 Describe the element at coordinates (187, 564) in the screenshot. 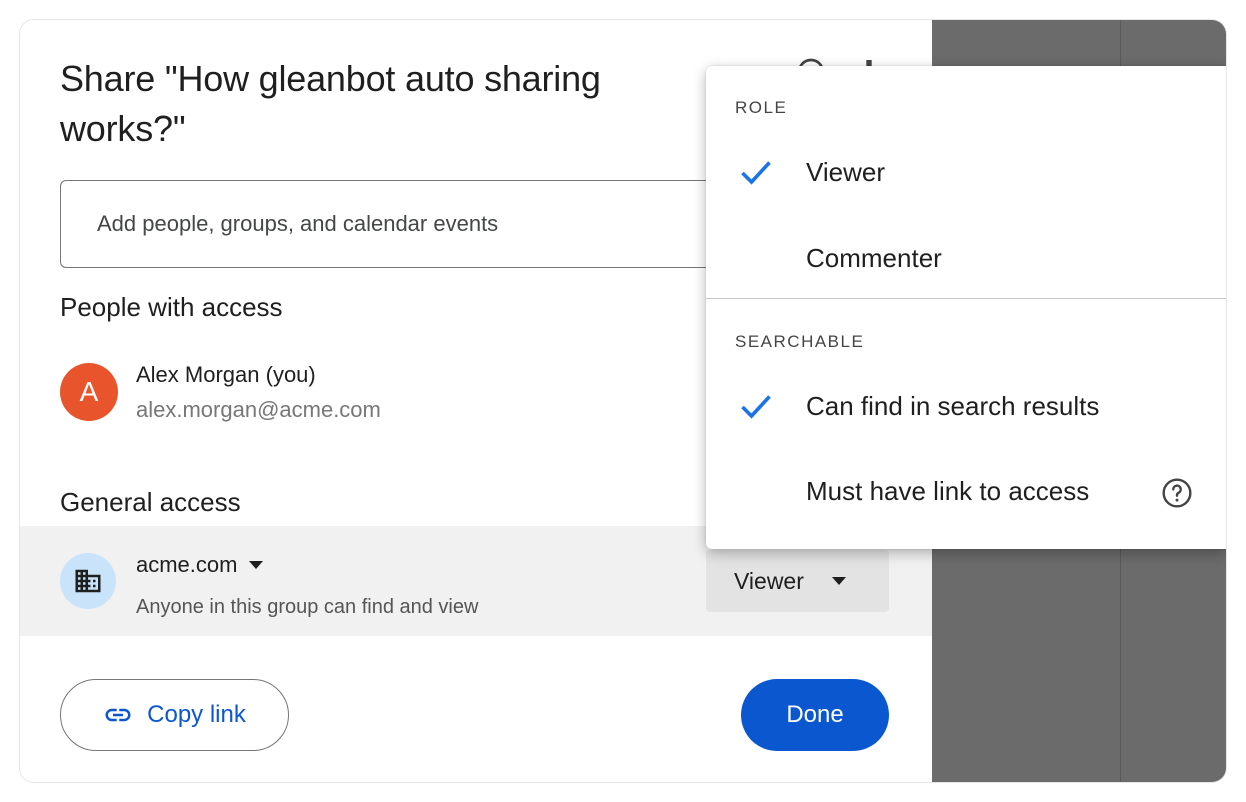

I see `domain-name: acme.com` at that location.